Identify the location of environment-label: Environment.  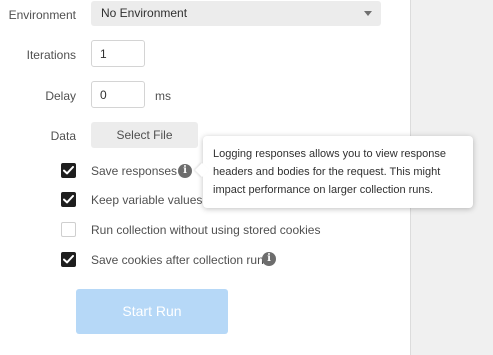
(42, 15).